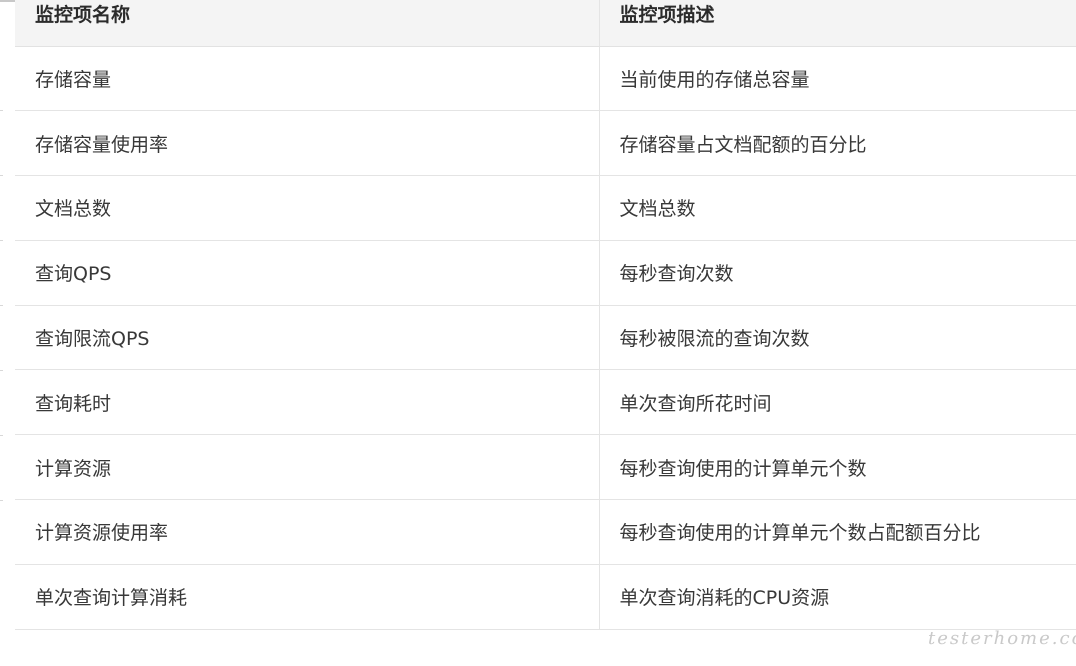 This screenshot has width=1076, height=666. What do you see at coordinates (307, 597) in the screenshot?
I see `item-name-cell: 单次查询计算消耗` at bounding box center [307, 597].